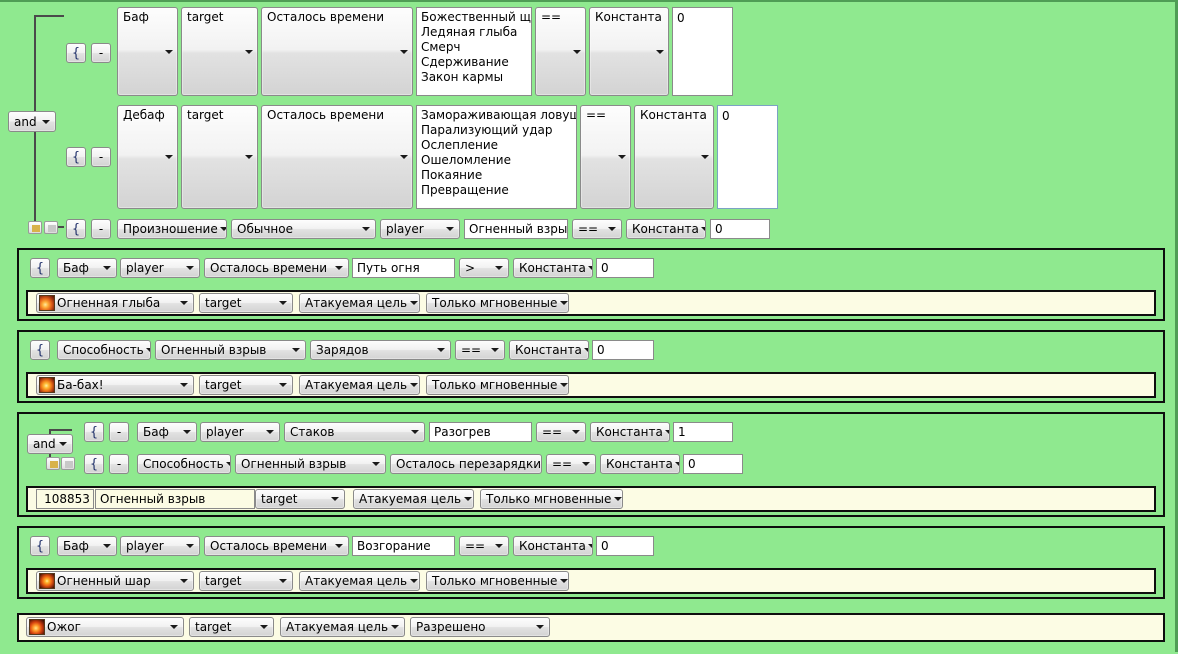  Describe the element at coordinates (630, 432) in the screenshot. I see `b3c1-source-select: Константа` at that location.